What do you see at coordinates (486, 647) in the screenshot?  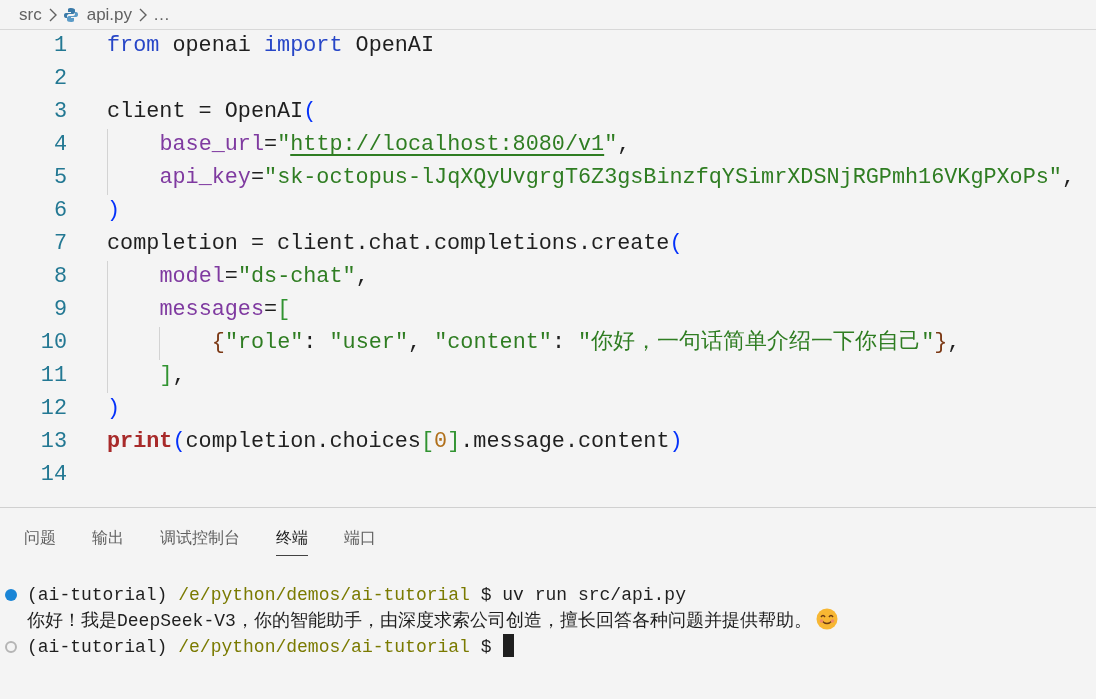 I see `terminal-command: $` at bounding box center [486, 647].